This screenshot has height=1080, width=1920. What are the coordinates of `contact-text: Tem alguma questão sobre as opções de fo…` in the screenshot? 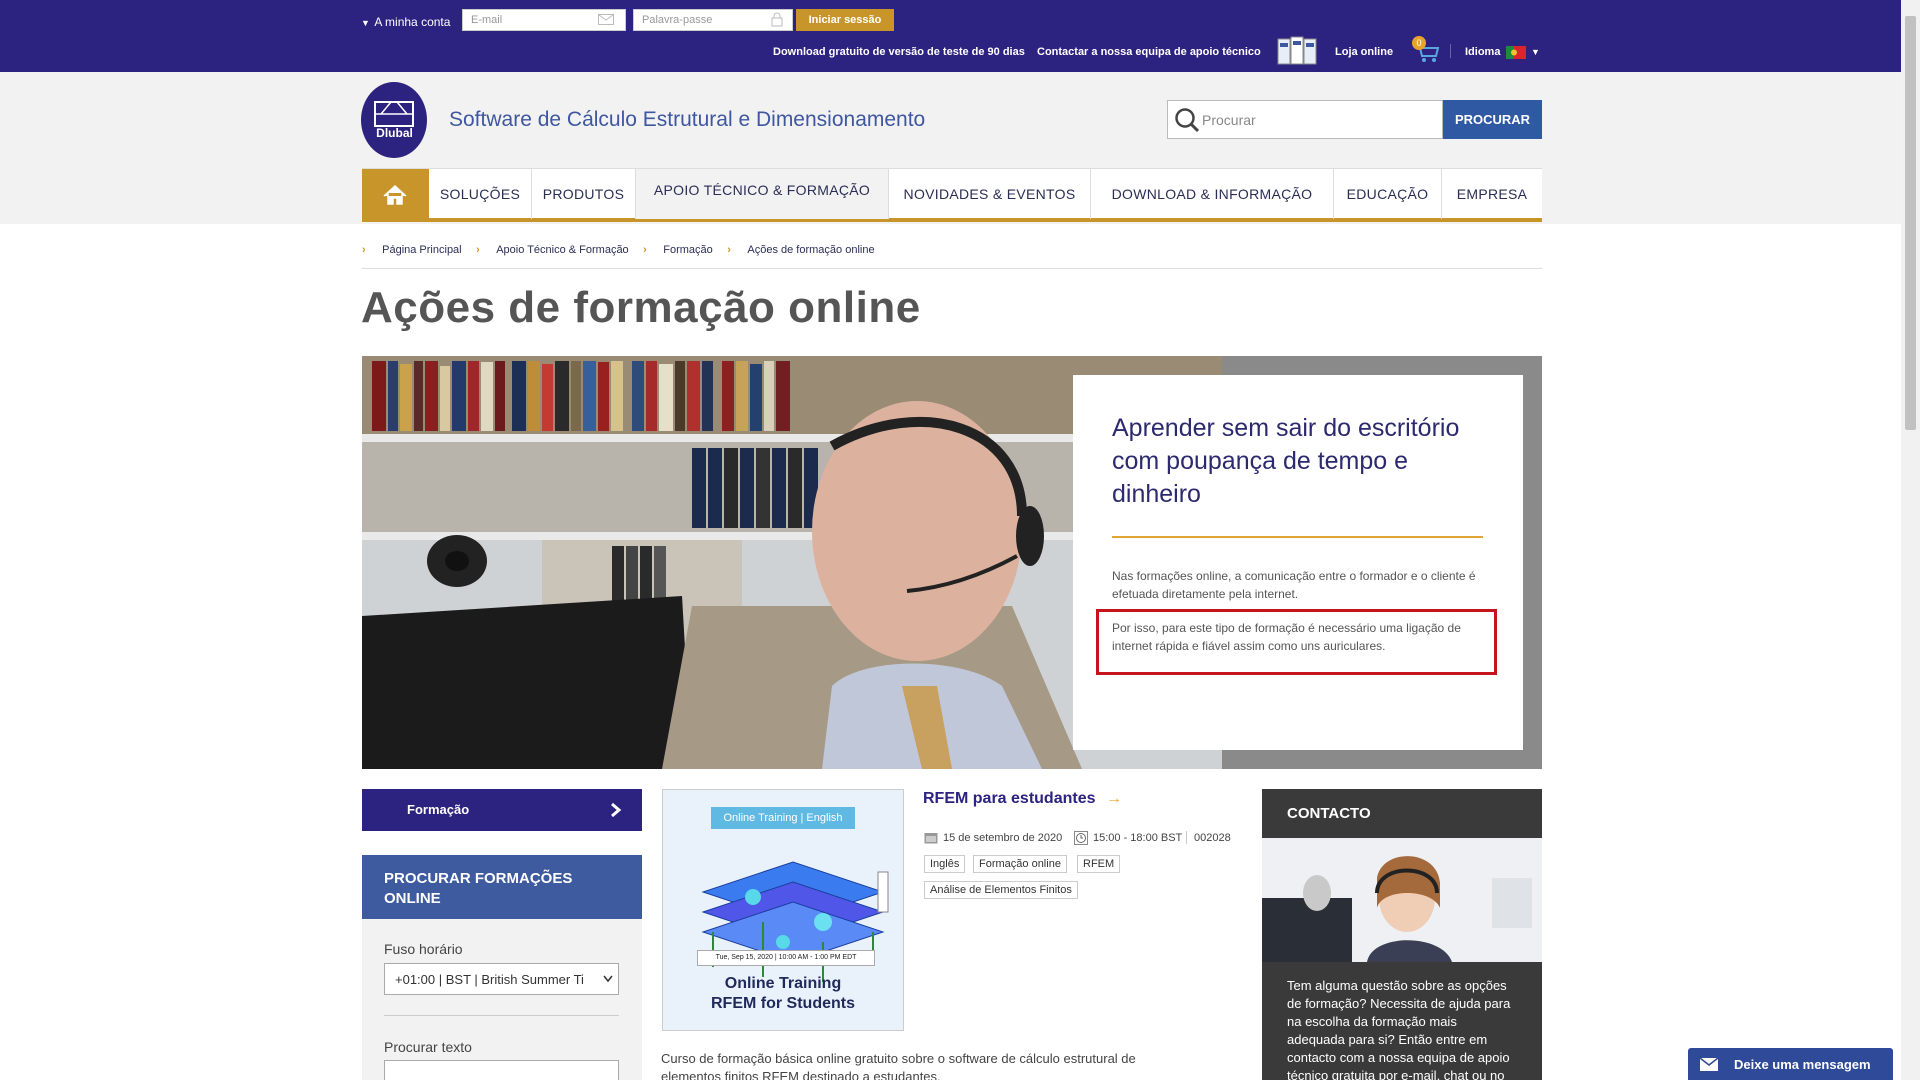 It's located at (1399, 1029).